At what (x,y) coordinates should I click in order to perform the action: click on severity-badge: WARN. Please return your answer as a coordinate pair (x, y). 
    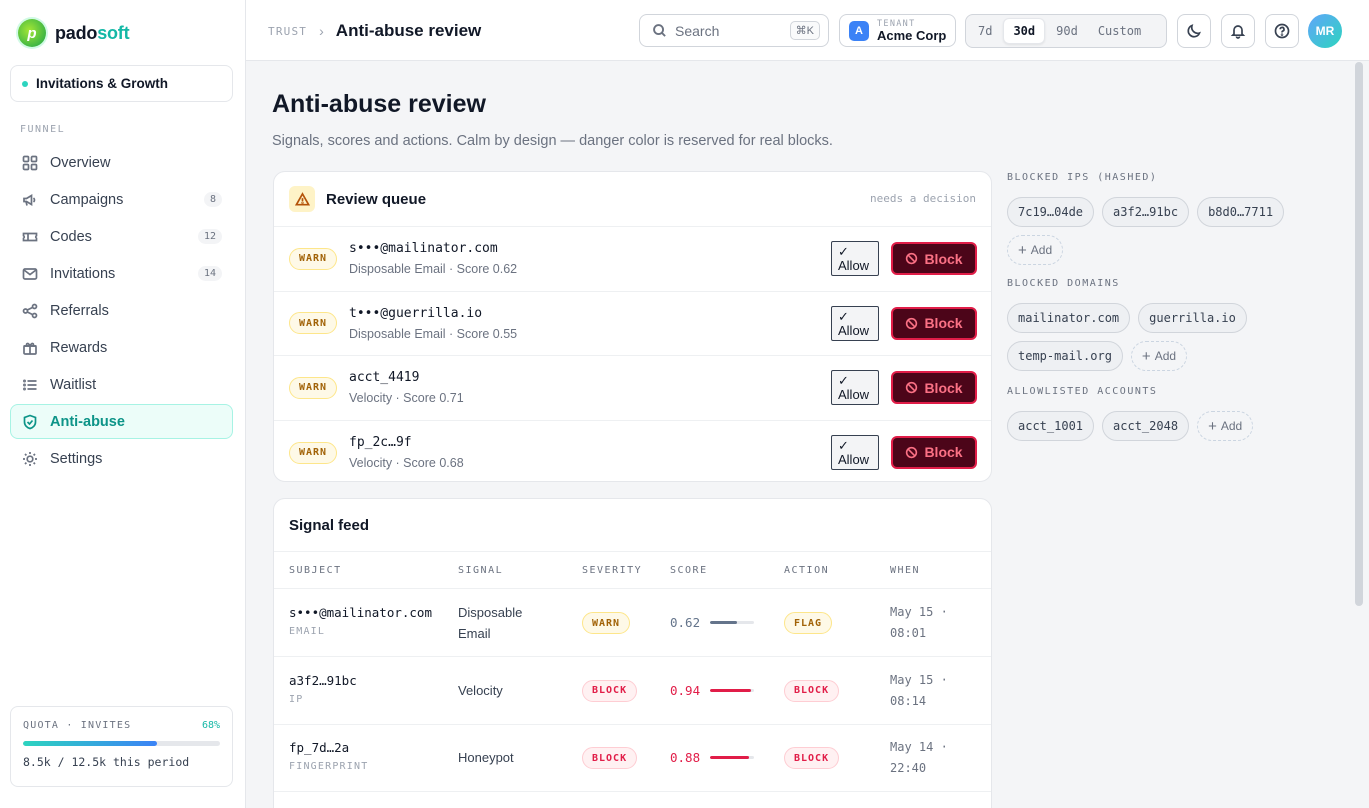
    Looking at the image, I should click on (313, 258).